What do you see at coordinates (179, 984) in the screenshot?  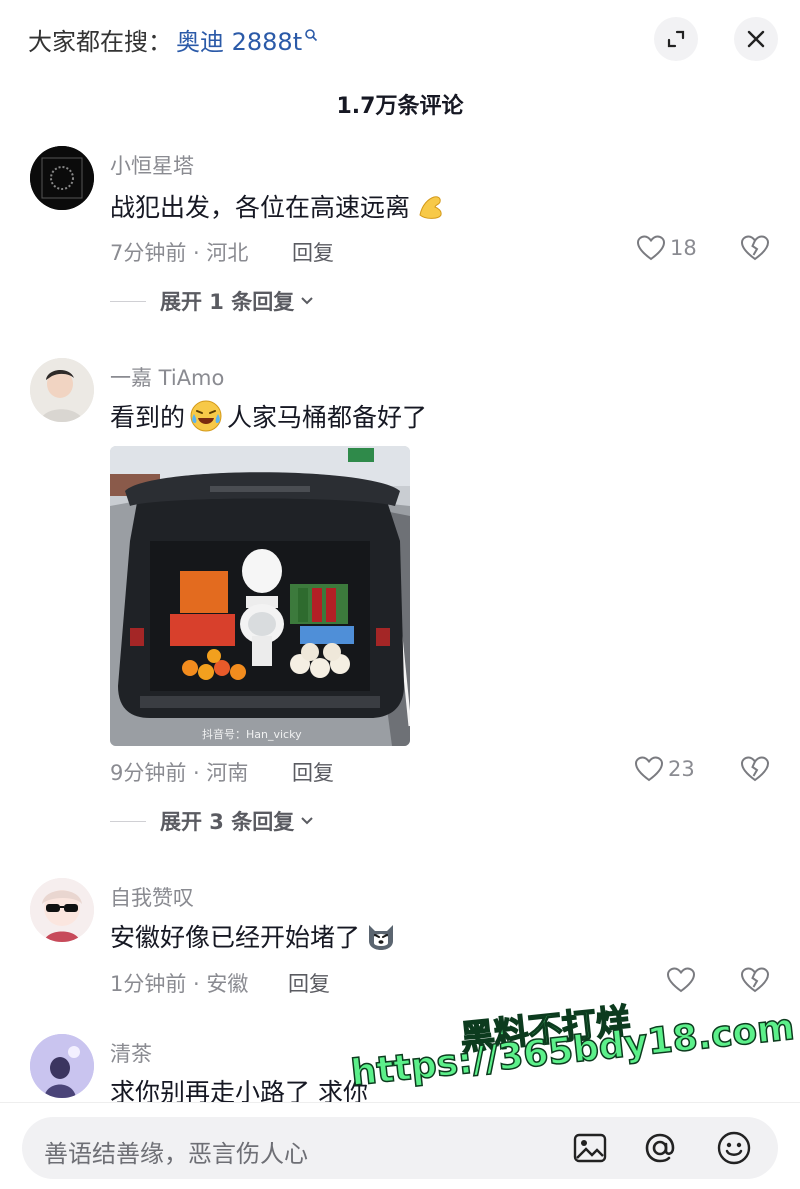 I see `comment-time-location: 1分钟前 · 安徽` at bounding box center [179, 984].